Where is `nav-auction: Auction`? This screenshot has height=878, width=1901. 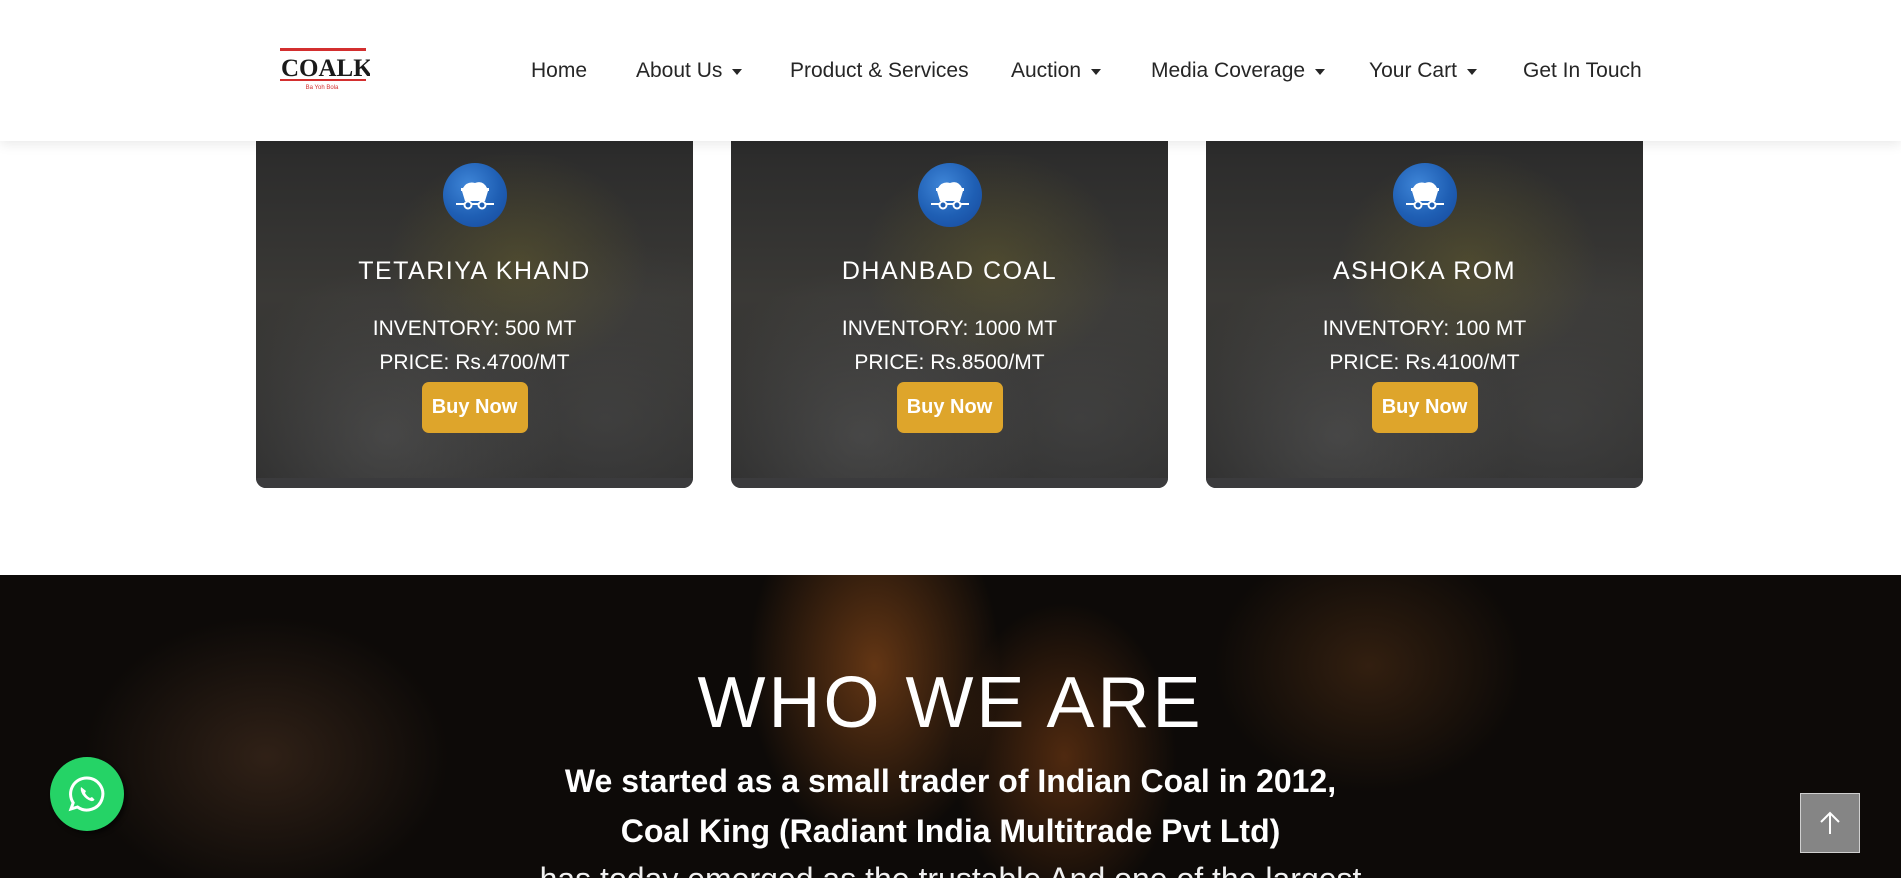 nav-auction: Auction is located at coordinates (1056, 71).